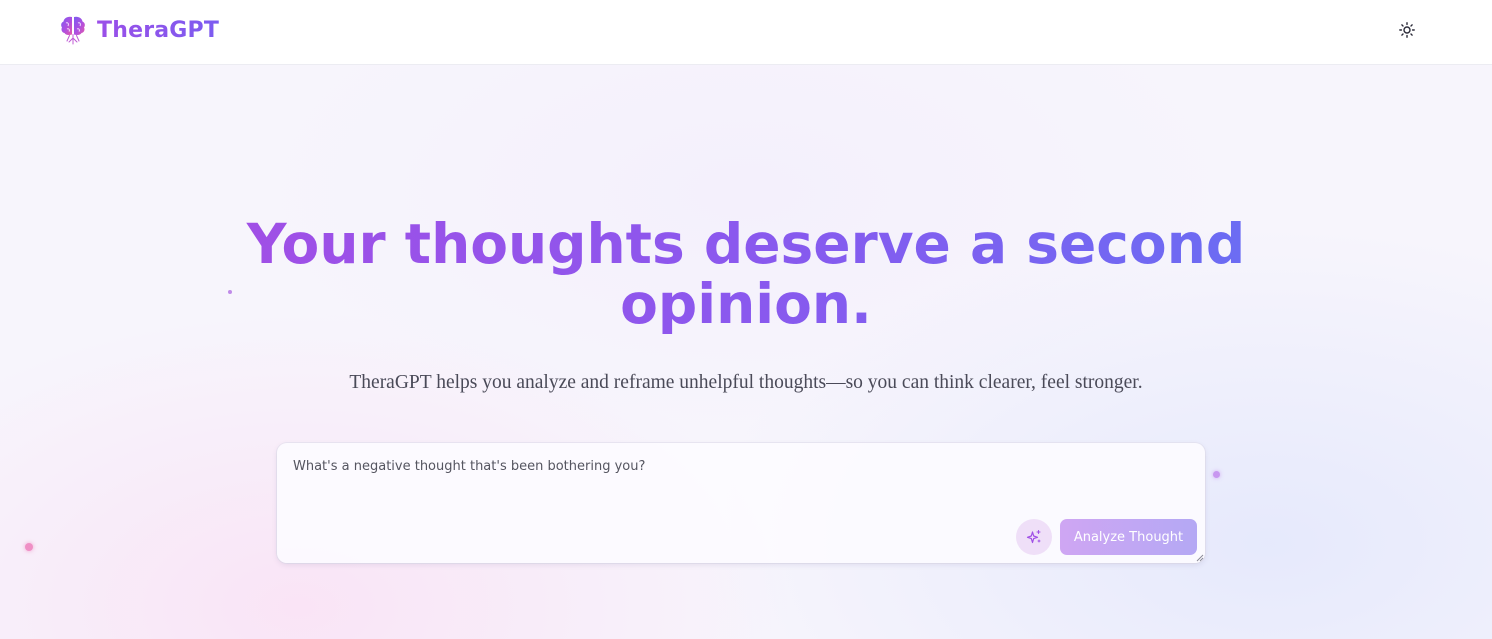 The height and width of the screenshot is (639, 1492). I want to click on sparkles-icon, so click(1033, 536).